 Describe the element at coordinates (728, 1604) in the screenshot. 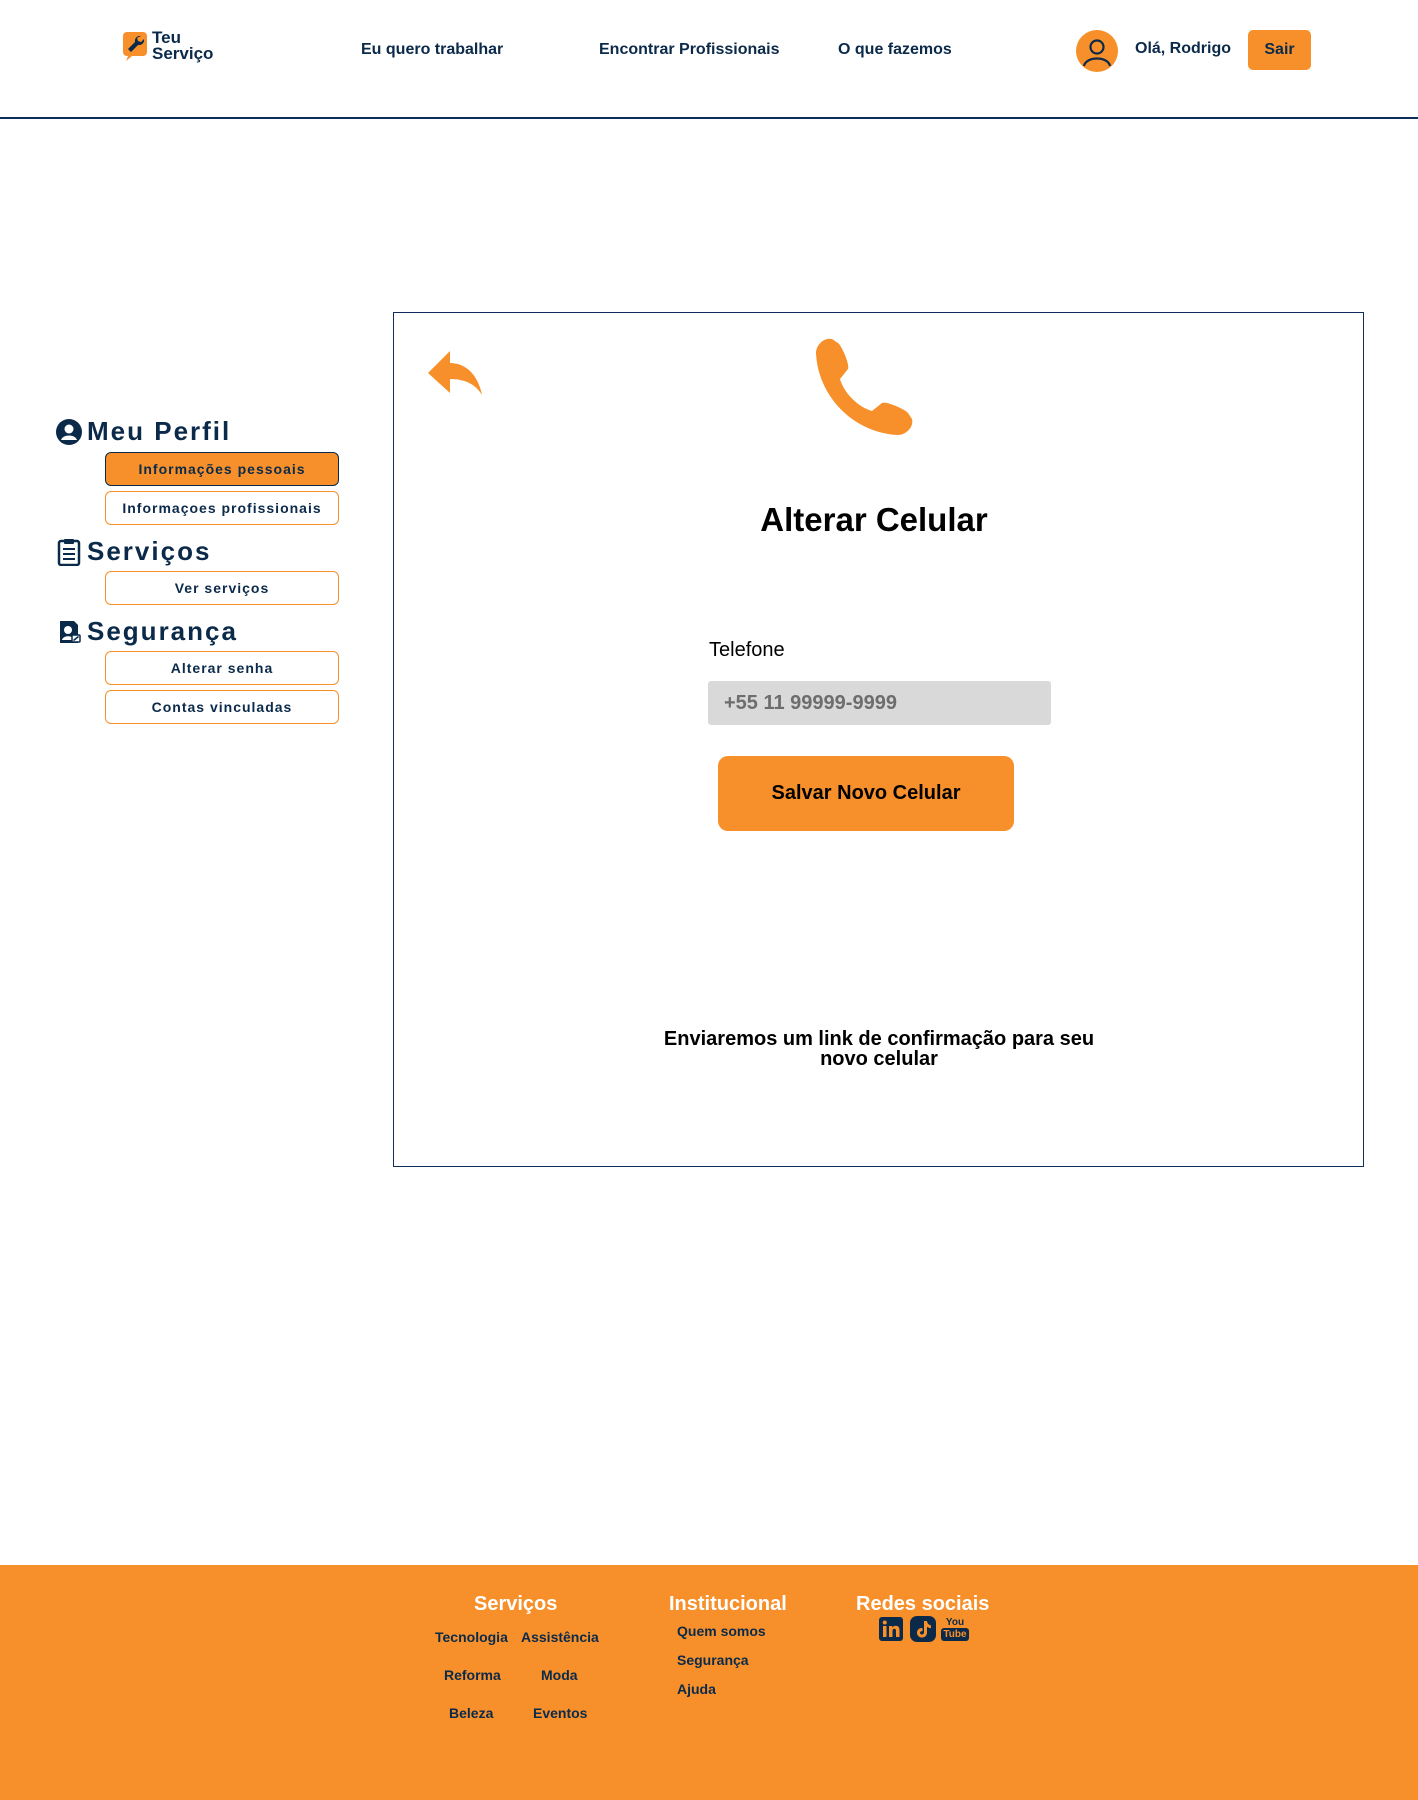

I see `footer-heading-institutional: Institucional` at that location.